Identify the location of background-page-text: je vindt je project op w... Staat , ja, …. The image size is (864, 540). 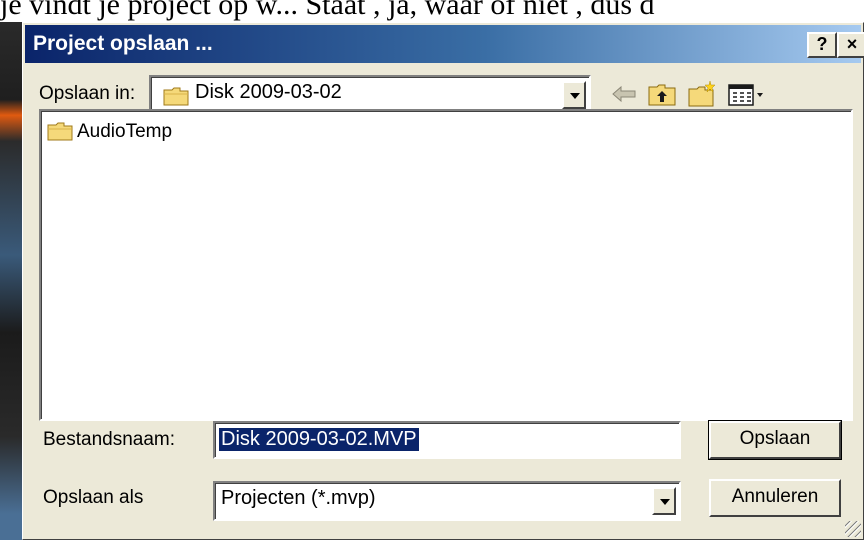
(327, 10).